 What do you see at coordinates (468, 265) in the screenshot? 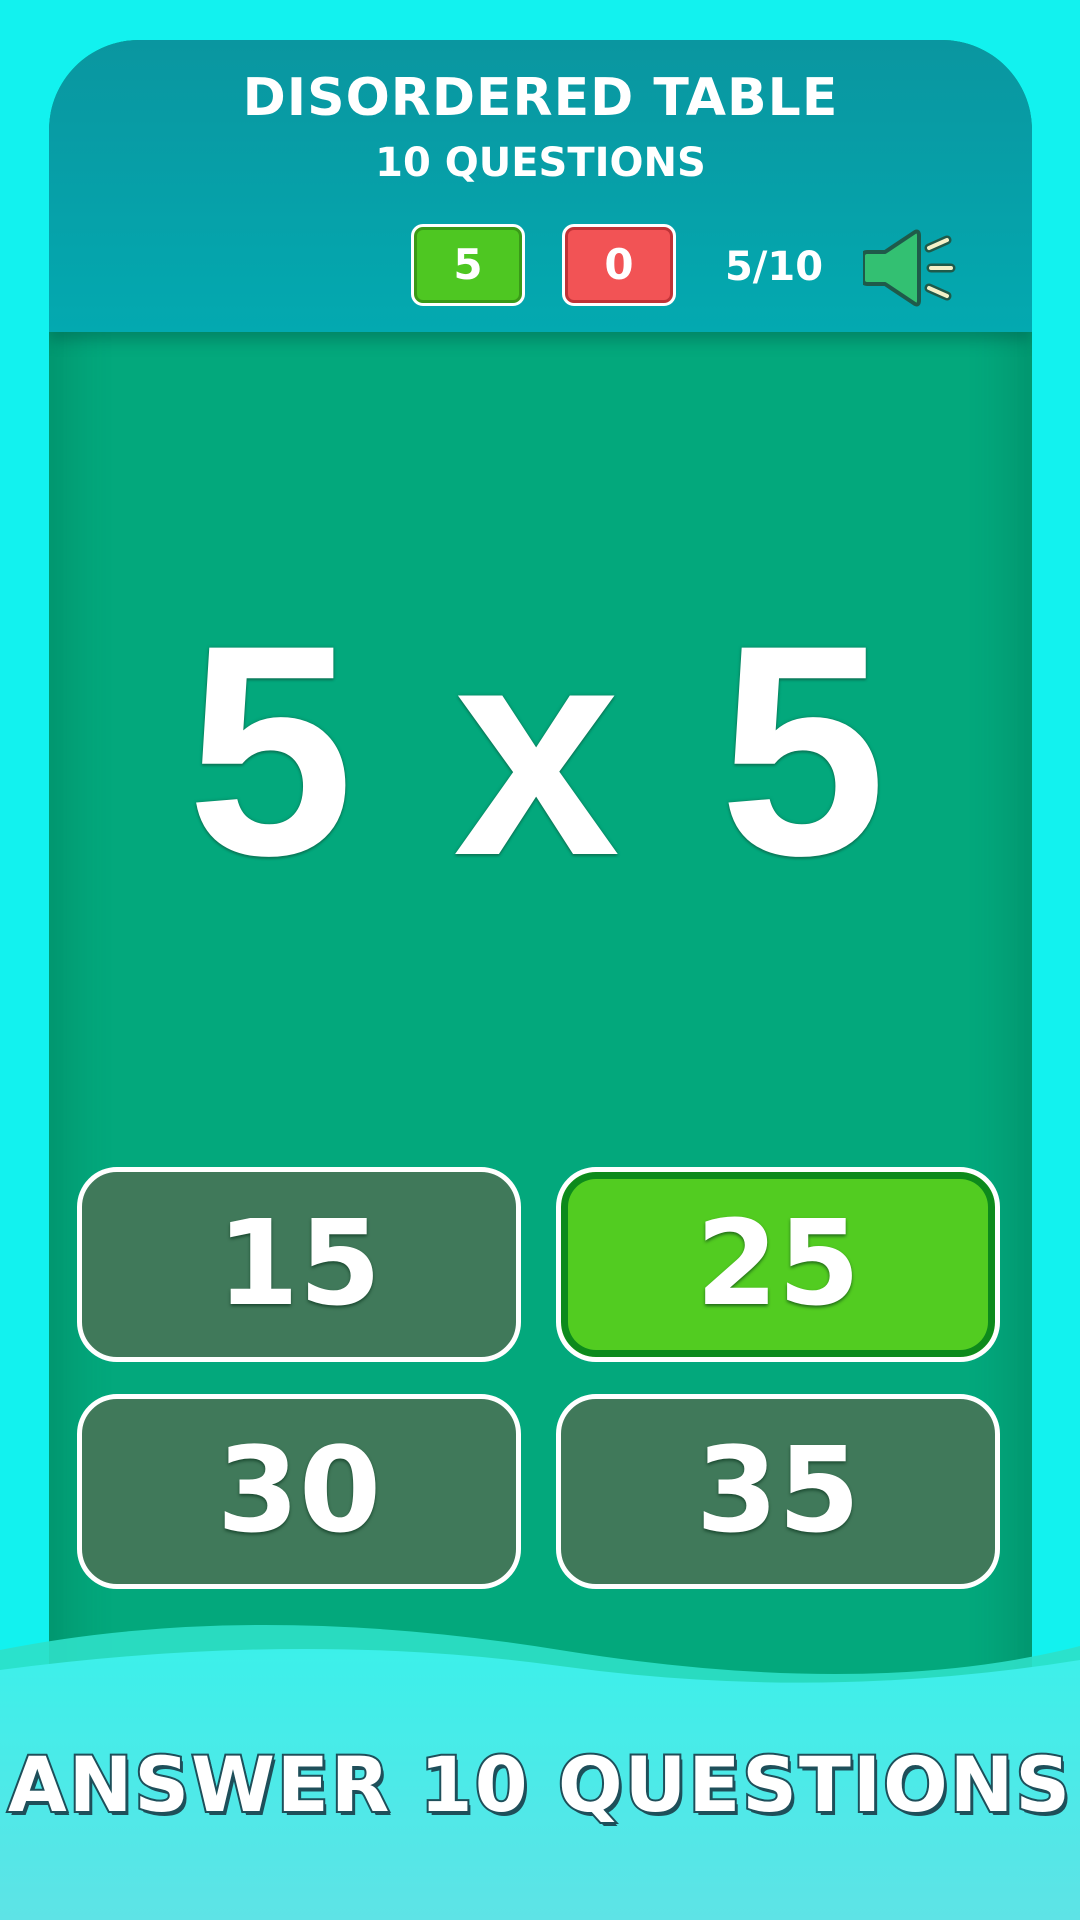
I see `correct-count-badge: 5` at bounding box center [468, 265].